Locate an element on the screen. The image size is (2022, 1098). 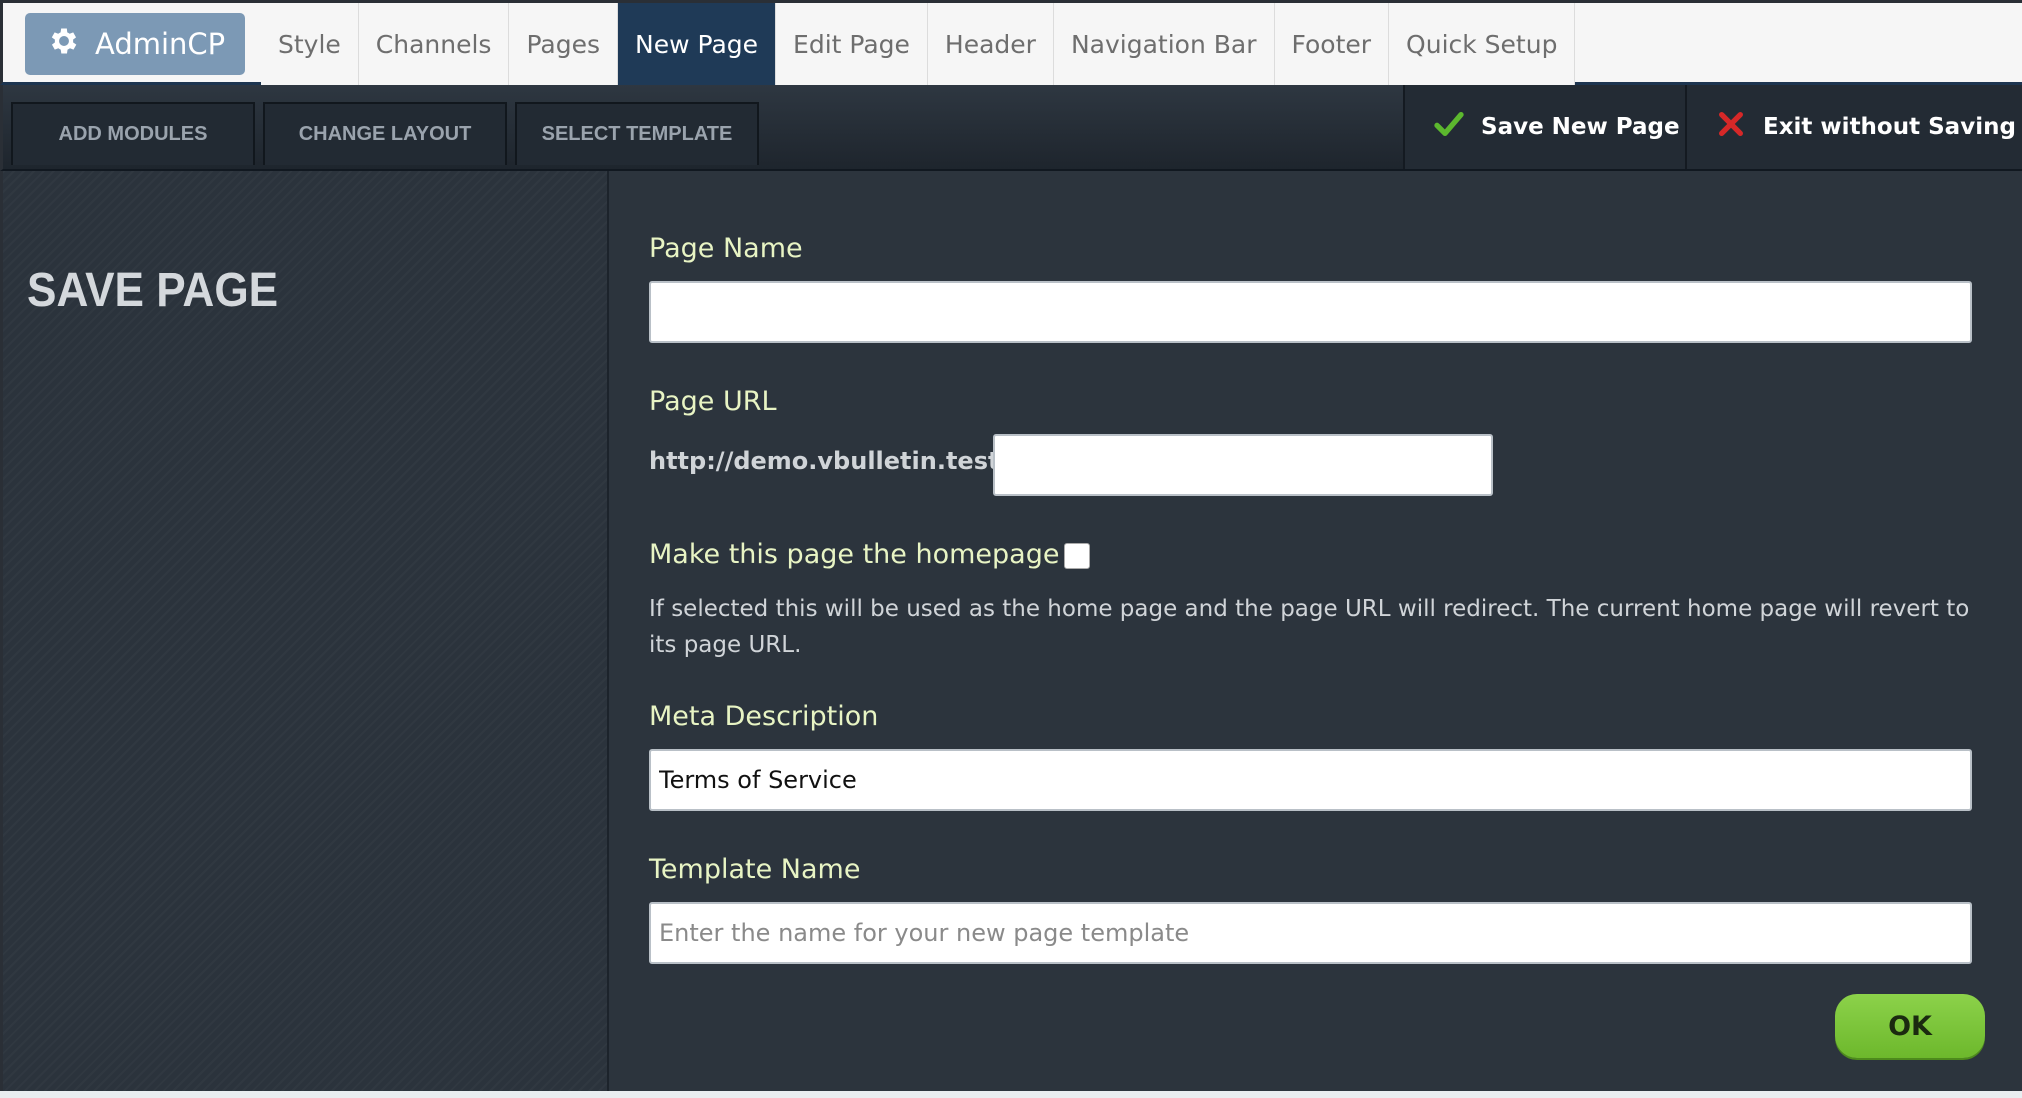
save-new-page-label: Save New Page is located at coordinates (1580, 127).